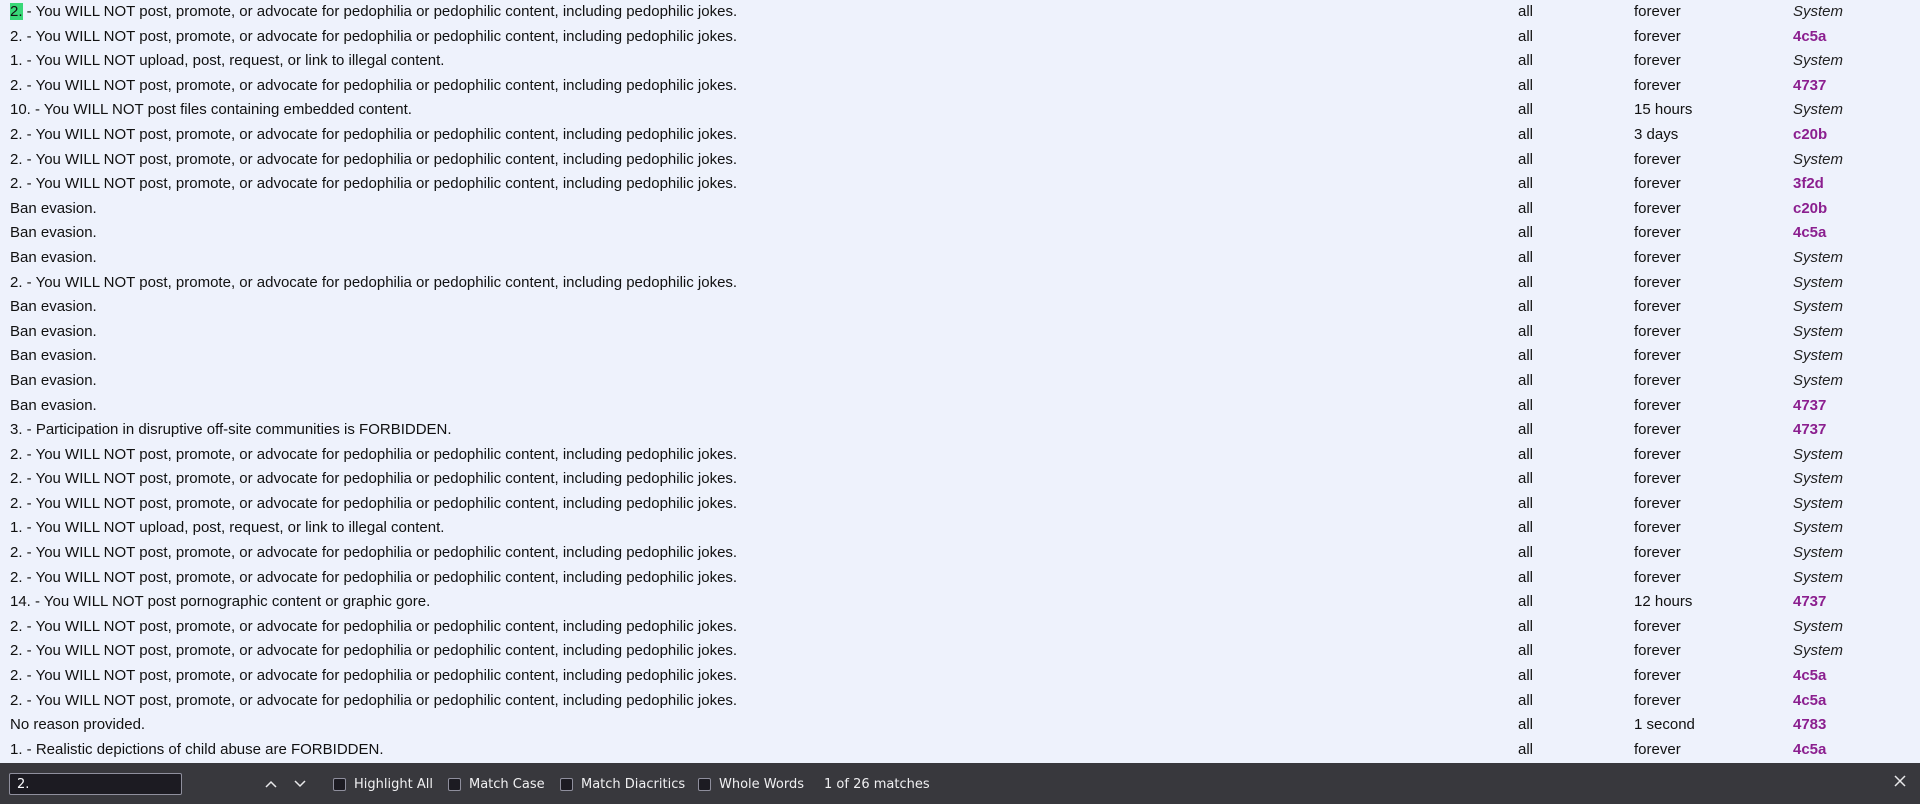 The width and height of the screenshot is (1920, 804). I want to click on ban-staff: 4783, so click(1810, 725).